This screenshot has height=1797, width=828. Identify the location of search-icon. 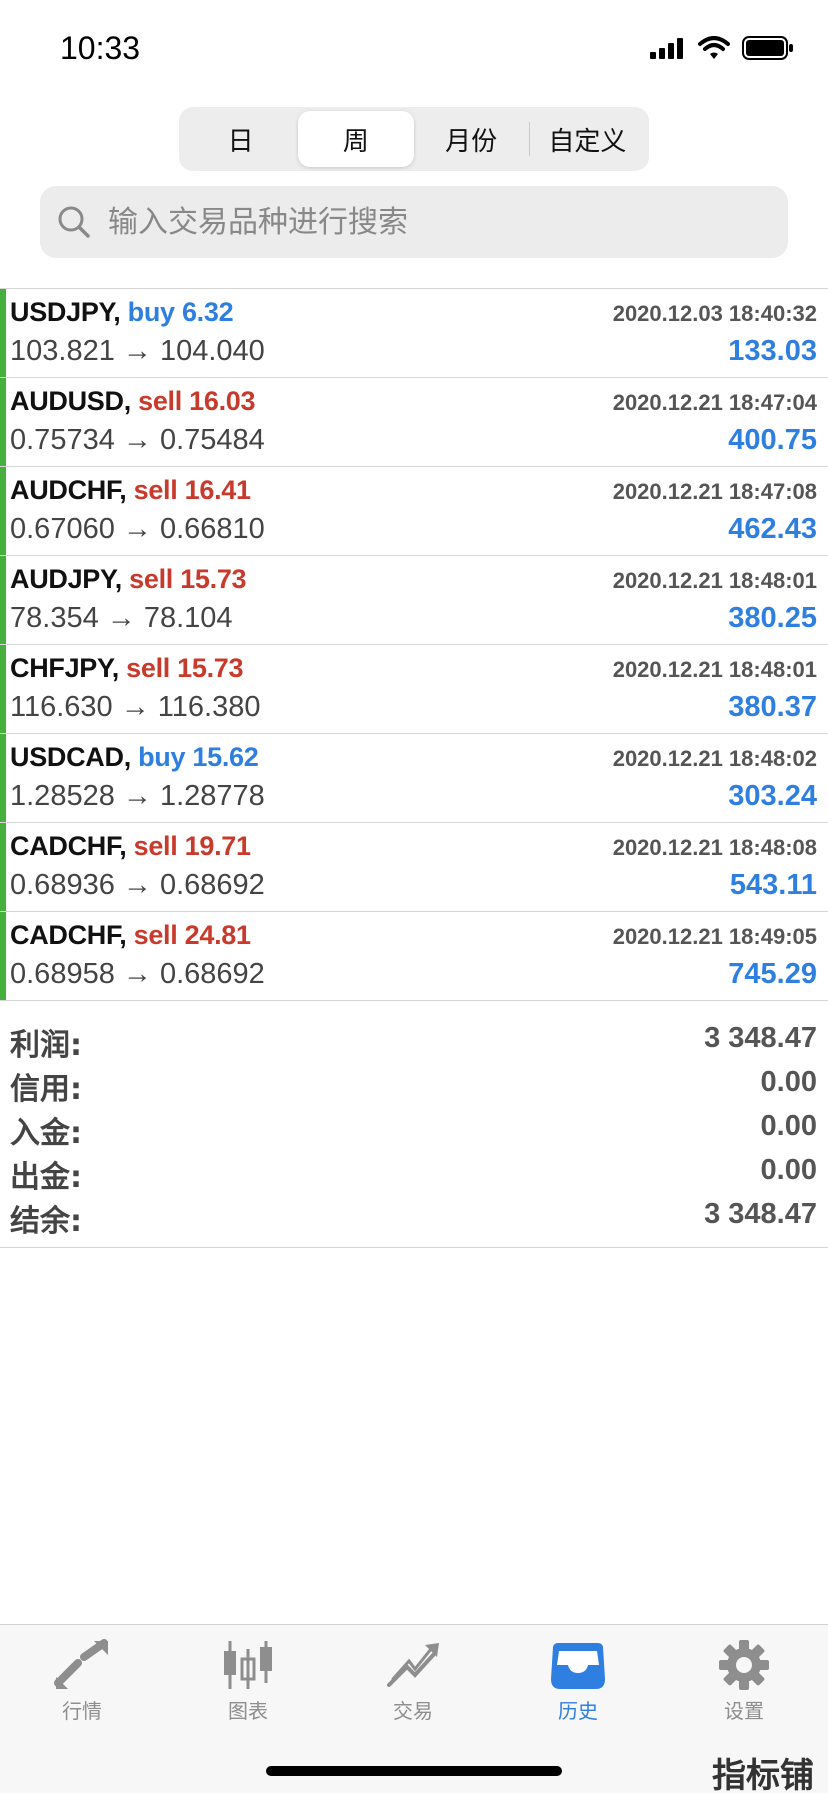
(74, 222).